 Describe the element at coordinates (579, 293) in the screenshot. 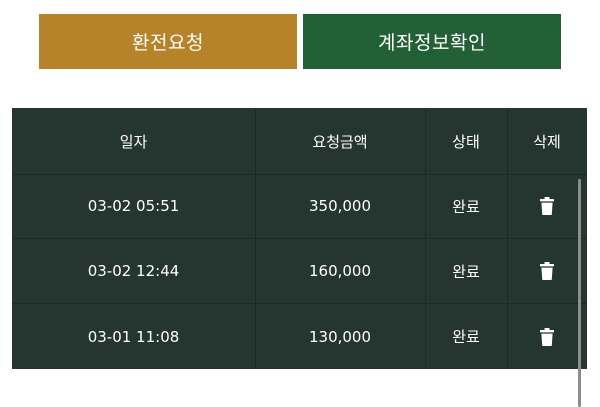

I see `scrollbar` at that location.